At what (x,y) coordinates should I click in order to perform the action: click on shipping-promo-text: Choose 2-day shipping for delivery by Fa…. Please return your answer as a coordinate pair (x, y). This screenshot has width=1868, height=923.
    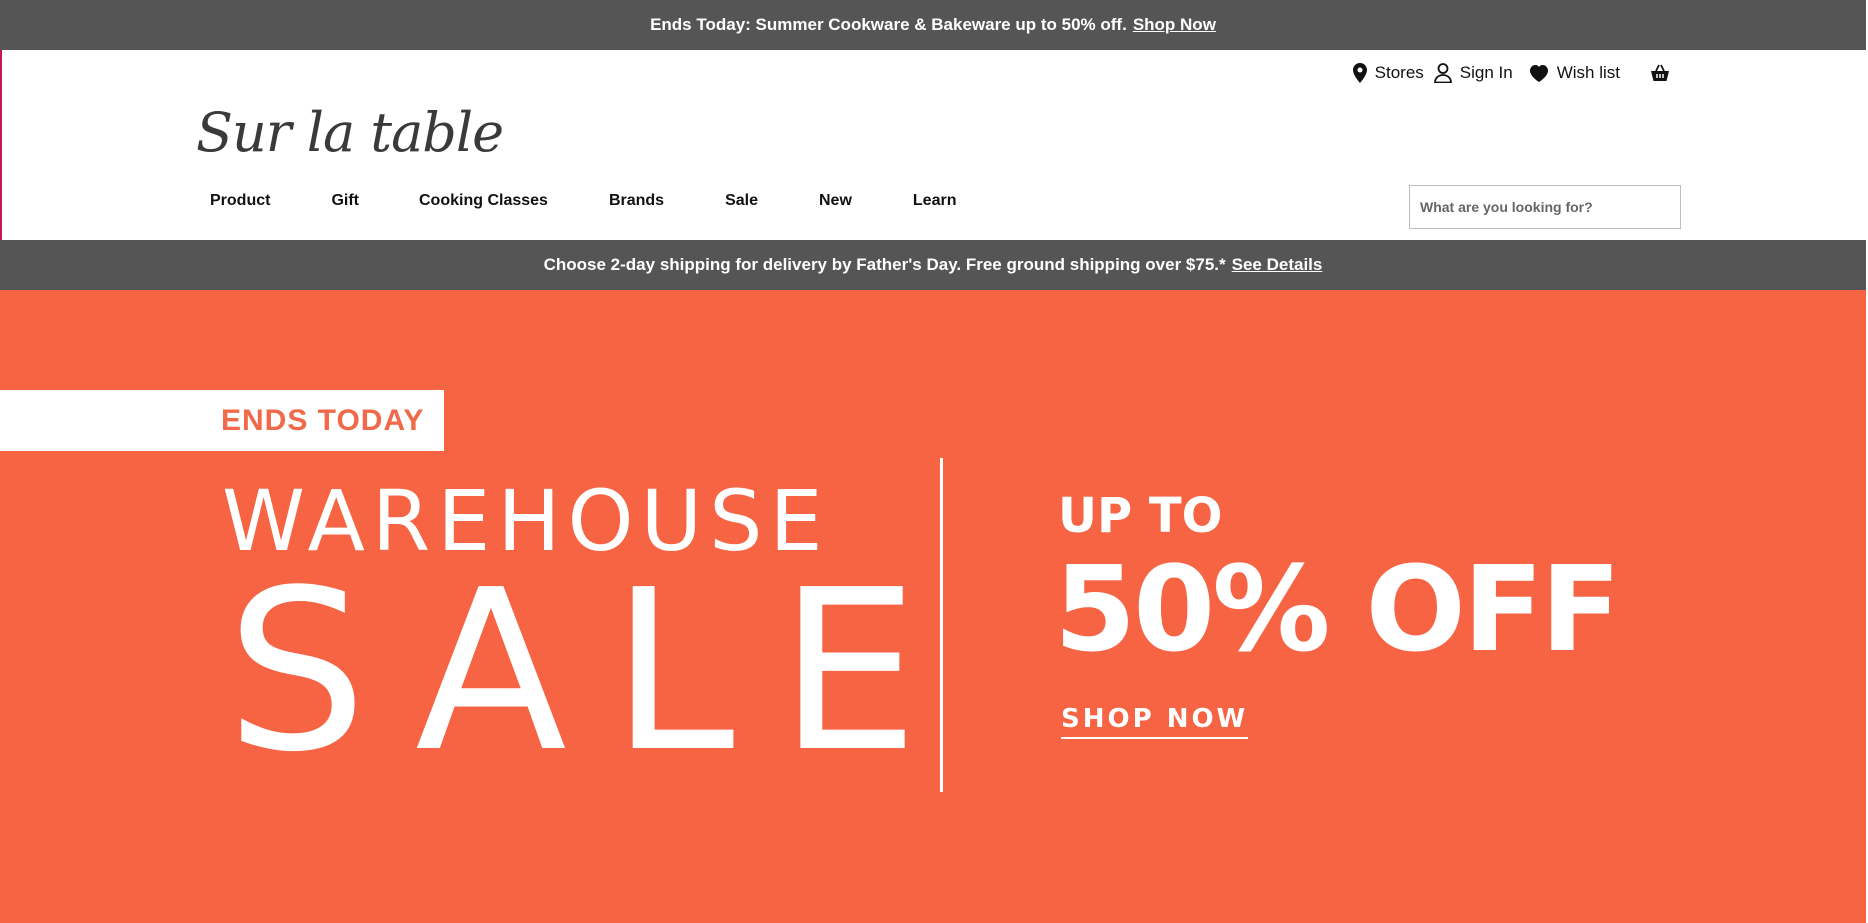
    Looking at the image, I should click on (884, 264).